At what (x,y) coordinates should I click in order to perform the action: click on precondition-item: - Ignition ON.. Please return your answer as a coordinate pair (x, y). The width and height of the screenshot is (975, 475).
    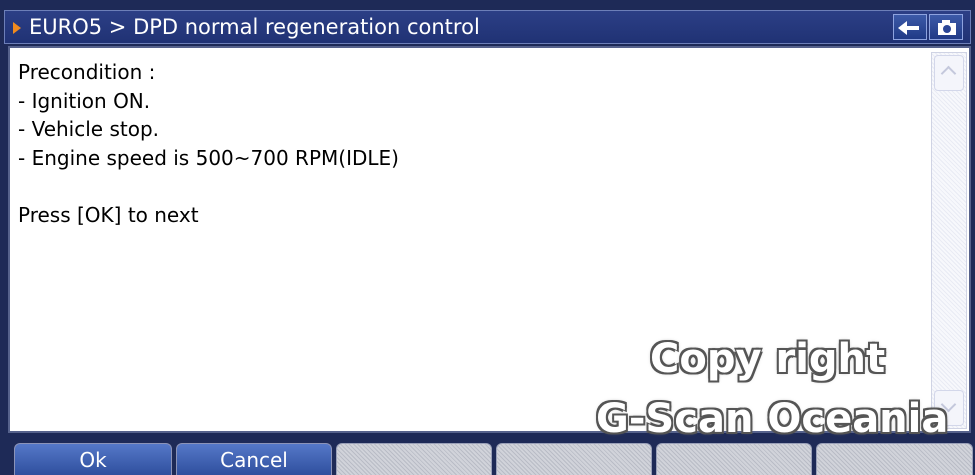
    Looking at the image, I should click on (84, 100).